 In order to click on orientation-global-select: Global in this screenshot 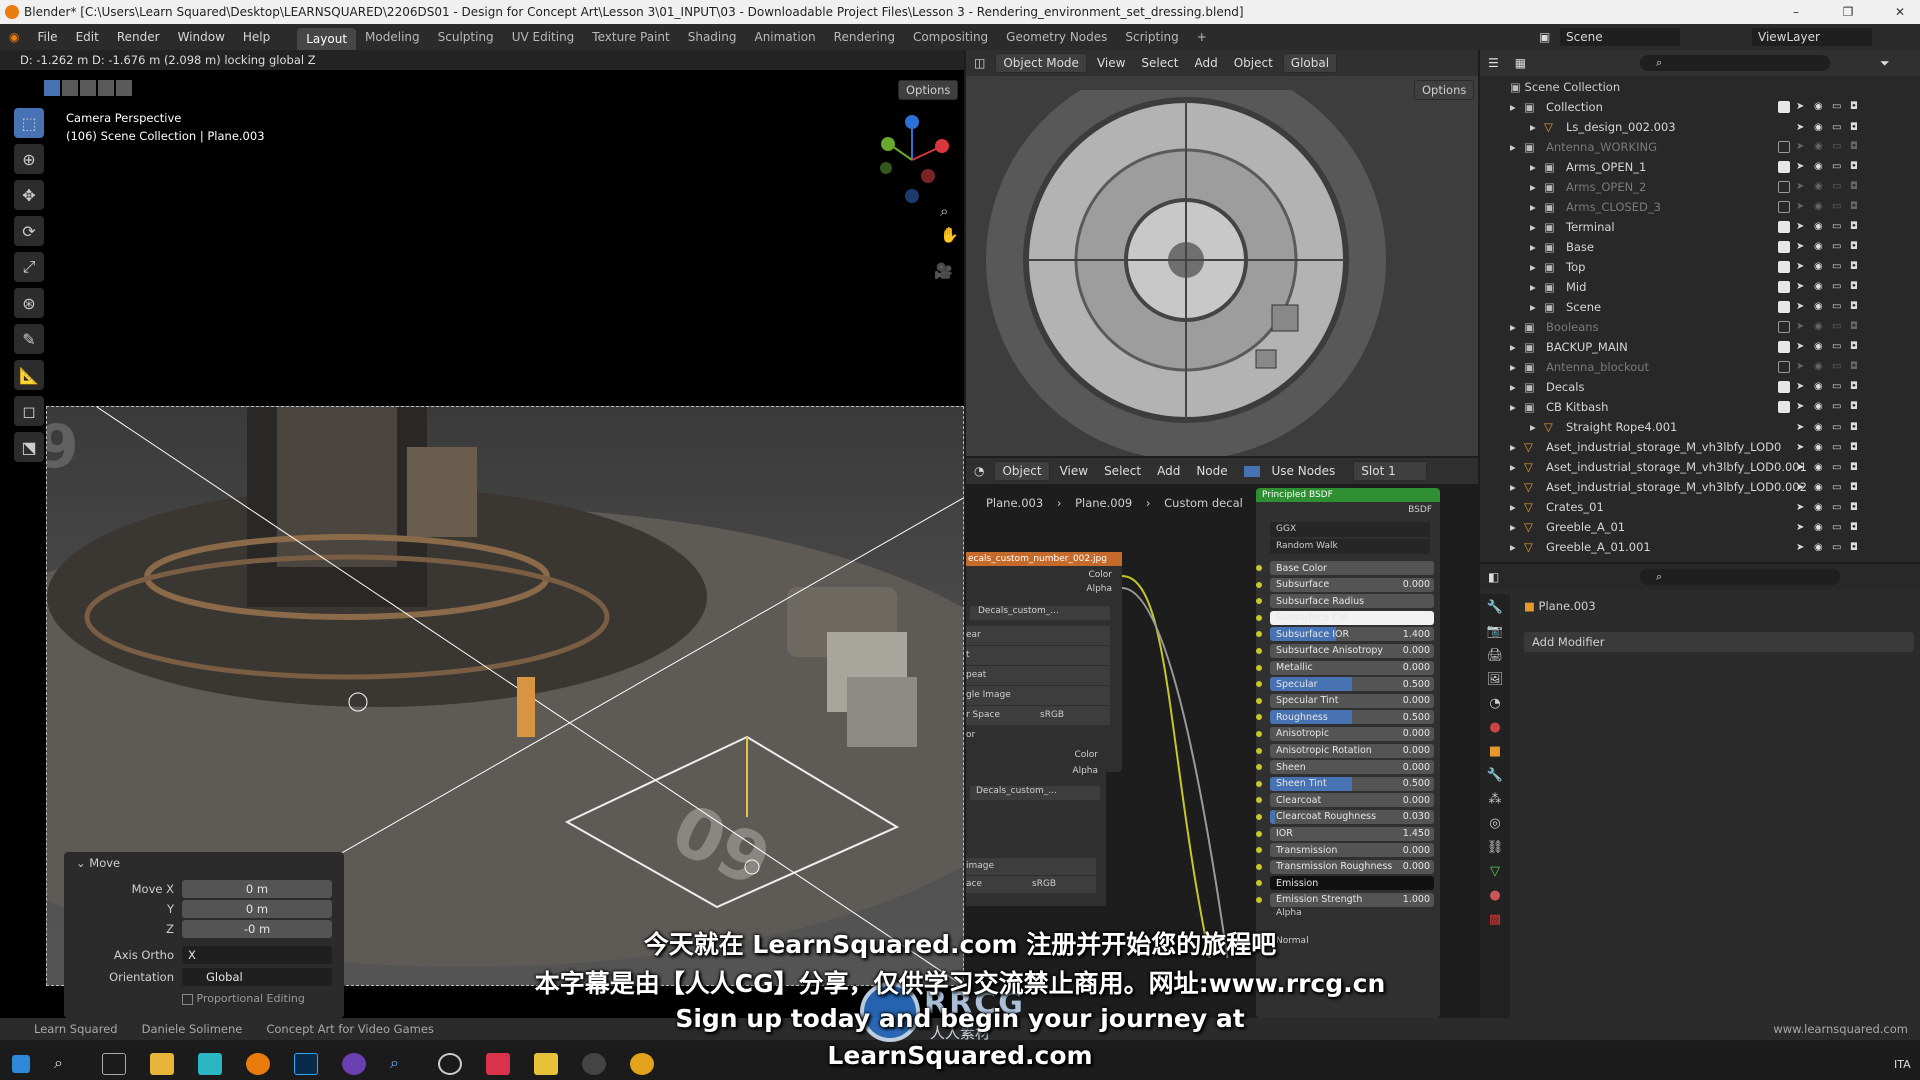, I will do `click(1310, 63)`.